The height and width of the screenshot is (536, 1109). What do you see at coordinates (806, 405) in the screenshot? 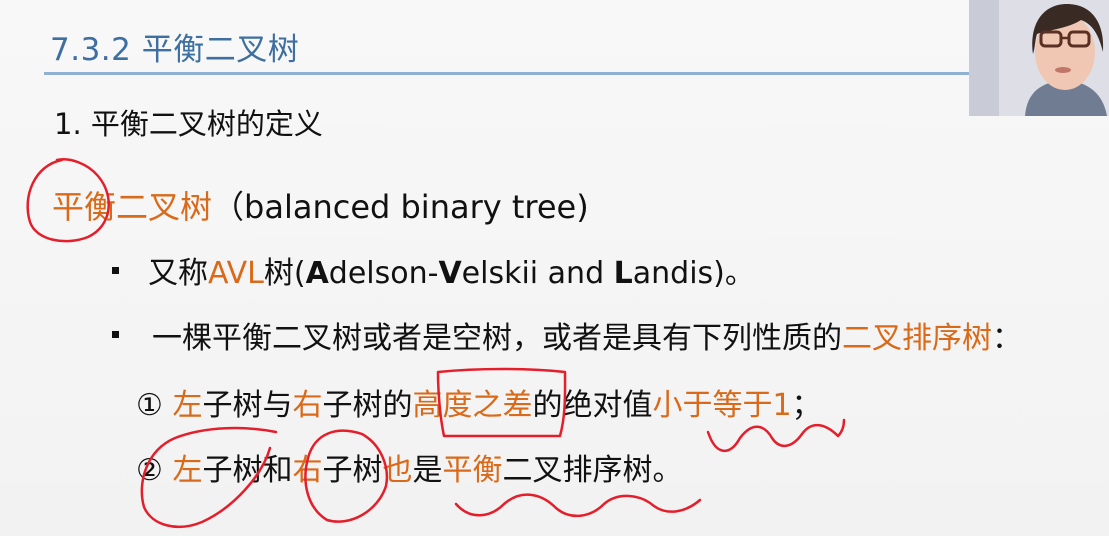
I see `text-span: ；` at bounding box center [806, 405].